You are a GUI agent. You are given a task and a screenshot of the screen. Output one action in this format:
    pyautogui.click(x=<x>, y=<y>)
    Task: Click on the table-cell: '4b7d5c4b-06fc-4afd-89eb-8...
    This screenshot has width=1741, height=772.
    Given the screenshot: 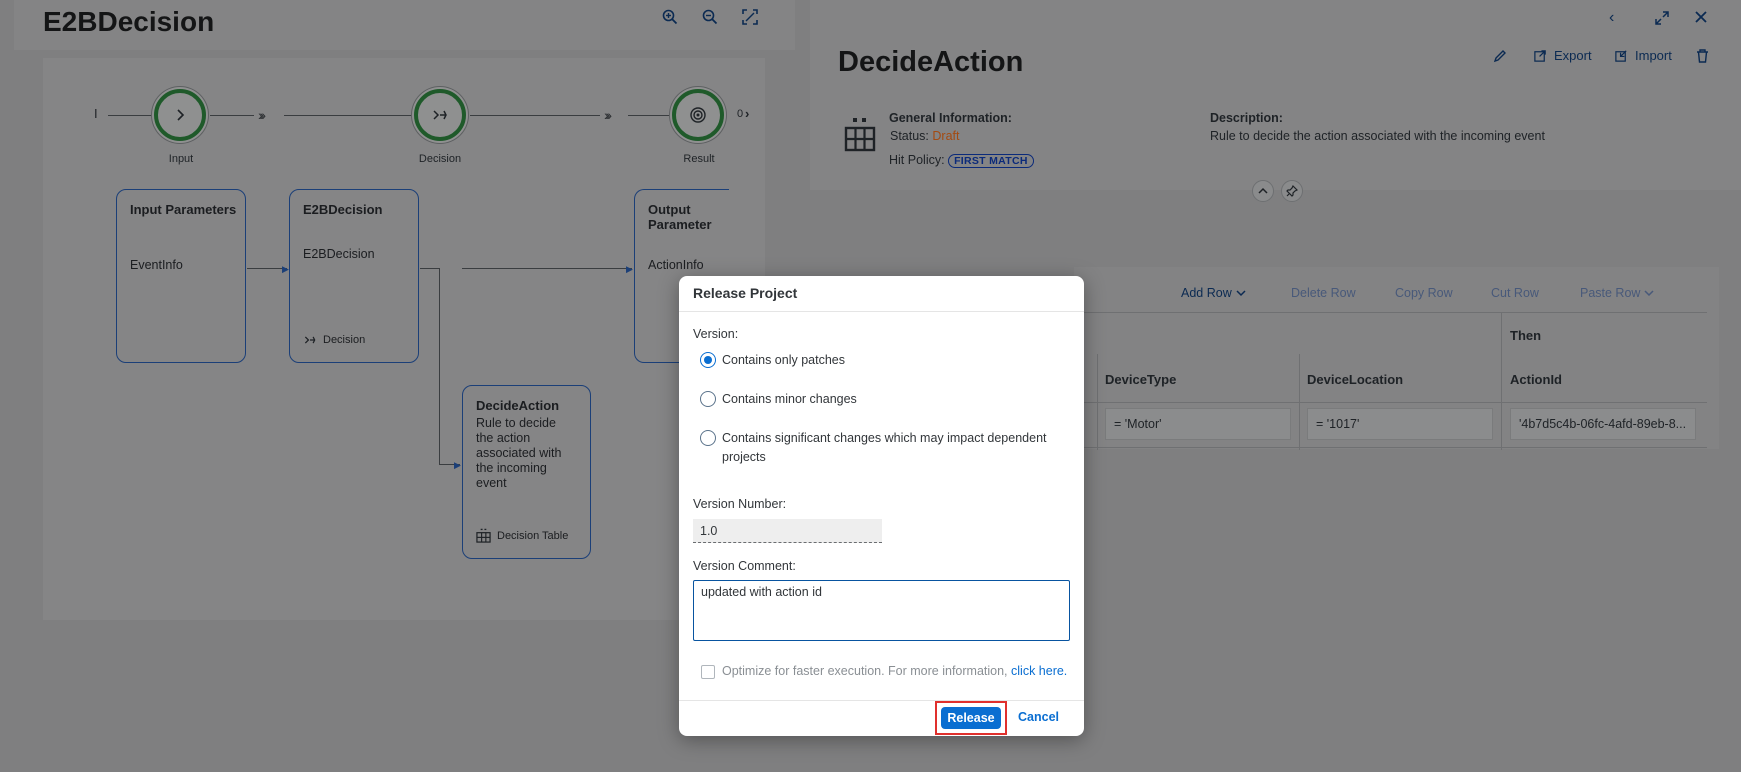 What is the action you would take?
    pyautogui.click(x=1603, y=424)
    